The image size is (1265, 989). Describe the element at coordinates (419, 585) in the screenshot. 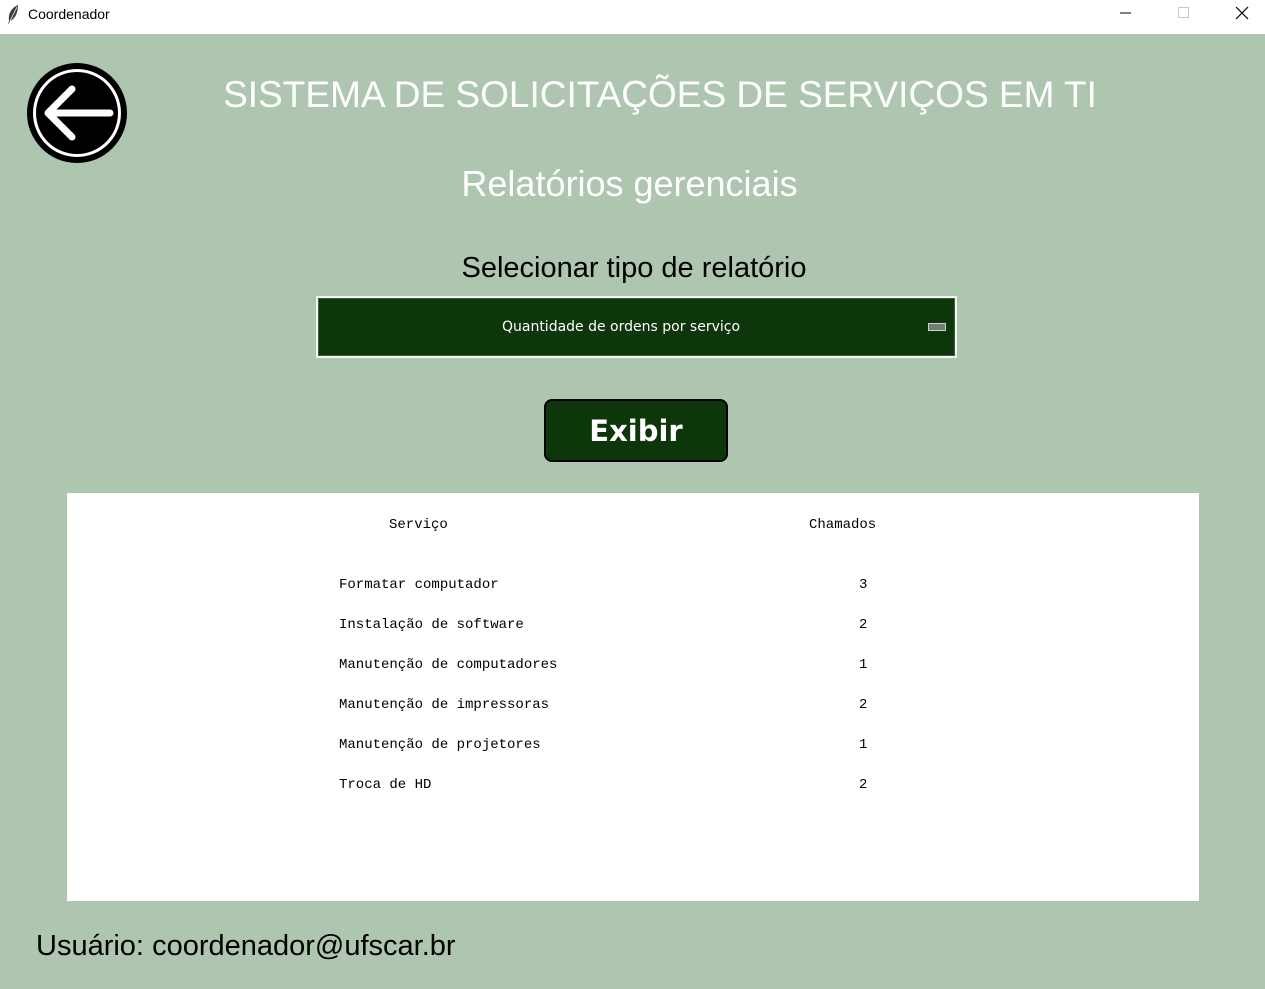

I see `row-service-name: Formatar computador` at that location.